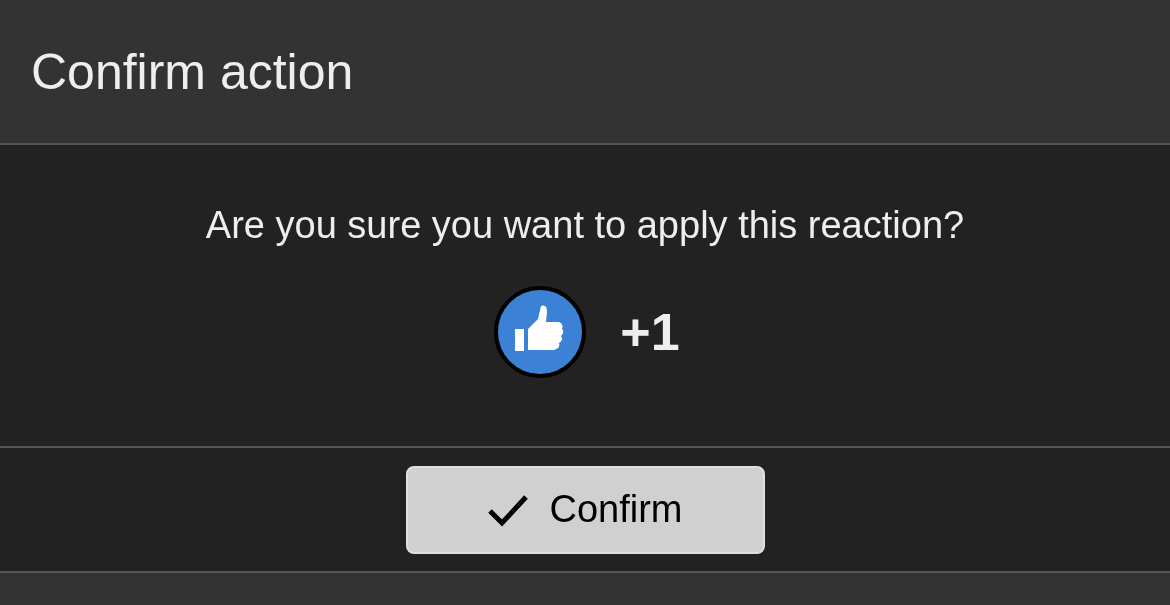 Image resolution: width=1170 pixels, height=605 pixels. Describe the element at coordinates (540, 332) in the screenshot. I see `thumbs-up-icon` at that location.